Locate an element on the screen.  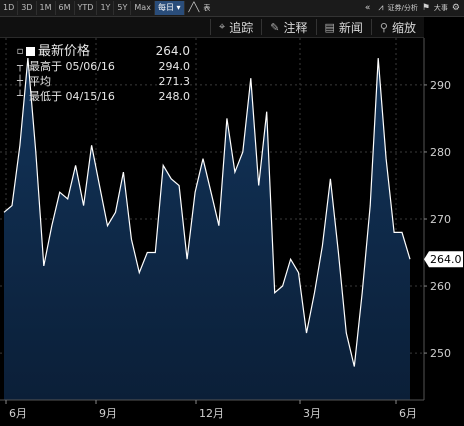
x-tick-label: 12月 is located at coordinates (211, 413).